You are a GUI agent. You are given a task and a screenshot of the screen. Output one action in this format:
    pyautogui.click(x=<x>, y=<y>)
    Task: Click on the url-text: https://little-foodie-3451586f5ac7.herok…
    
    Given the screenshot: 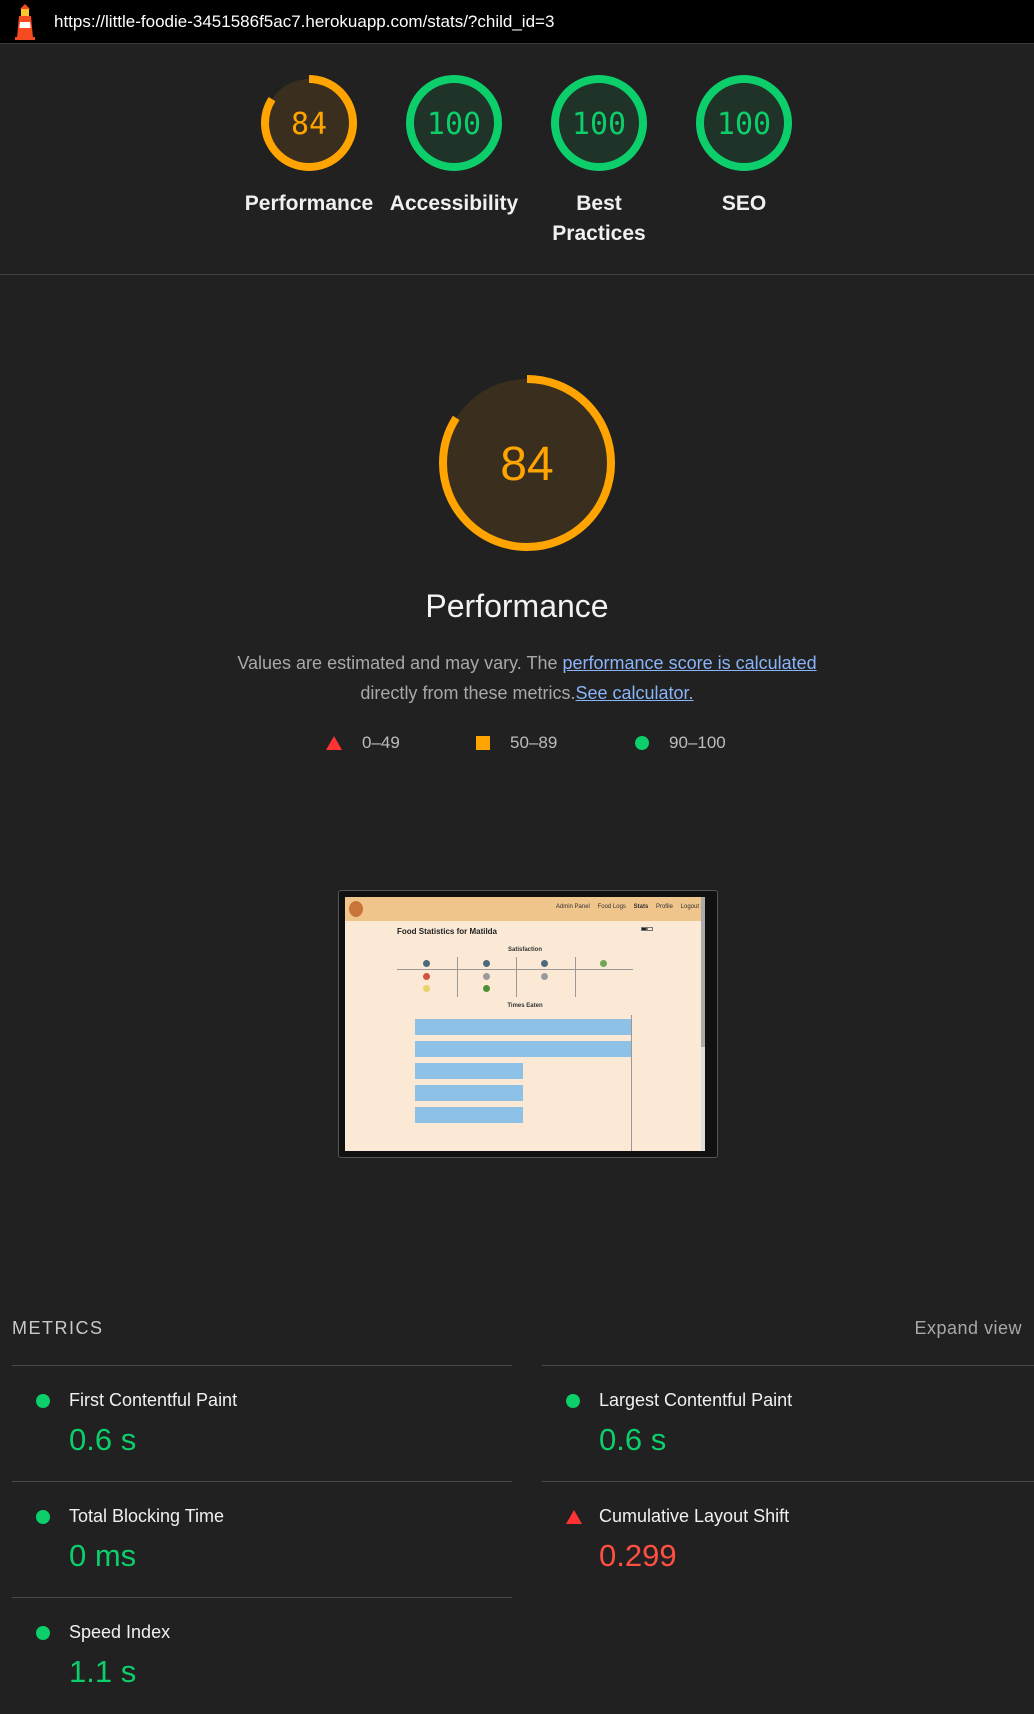 What is the action you would take?
    pyautogui.click(x=304, y=21)
    